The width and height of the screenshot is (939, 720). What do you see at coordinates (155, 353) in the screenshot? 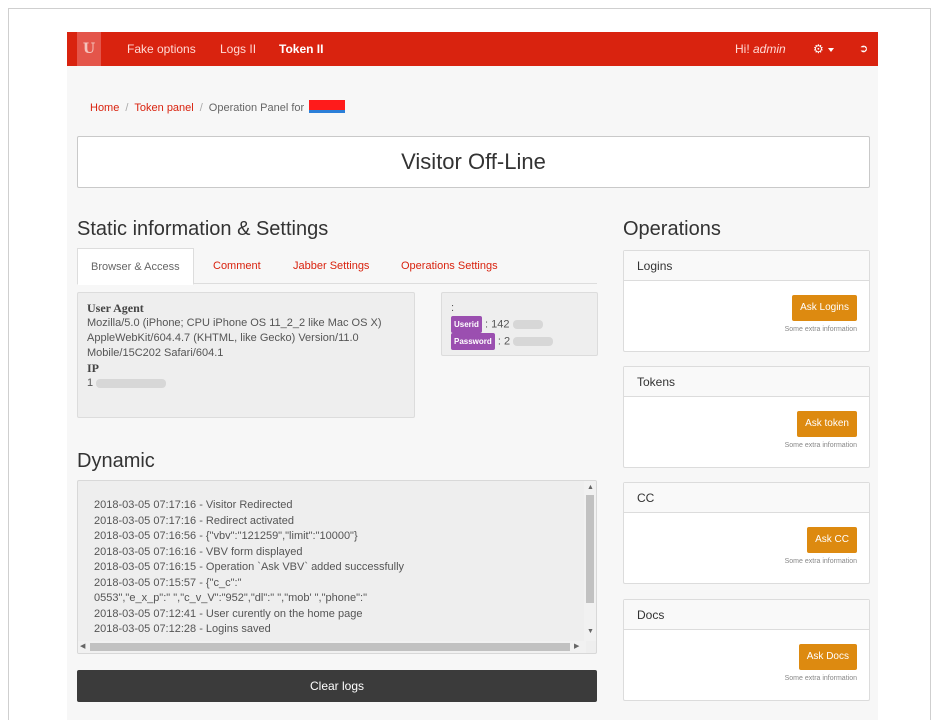
I see `user-agent-line: Mobile/15C202 Safari/604.1` at bounding box center [155, 353].